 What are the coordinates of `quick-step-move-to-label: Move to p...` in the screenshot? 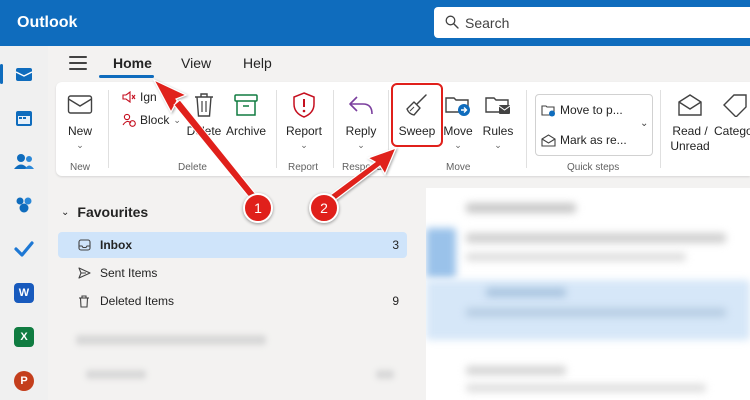 It's located at (591, 110).